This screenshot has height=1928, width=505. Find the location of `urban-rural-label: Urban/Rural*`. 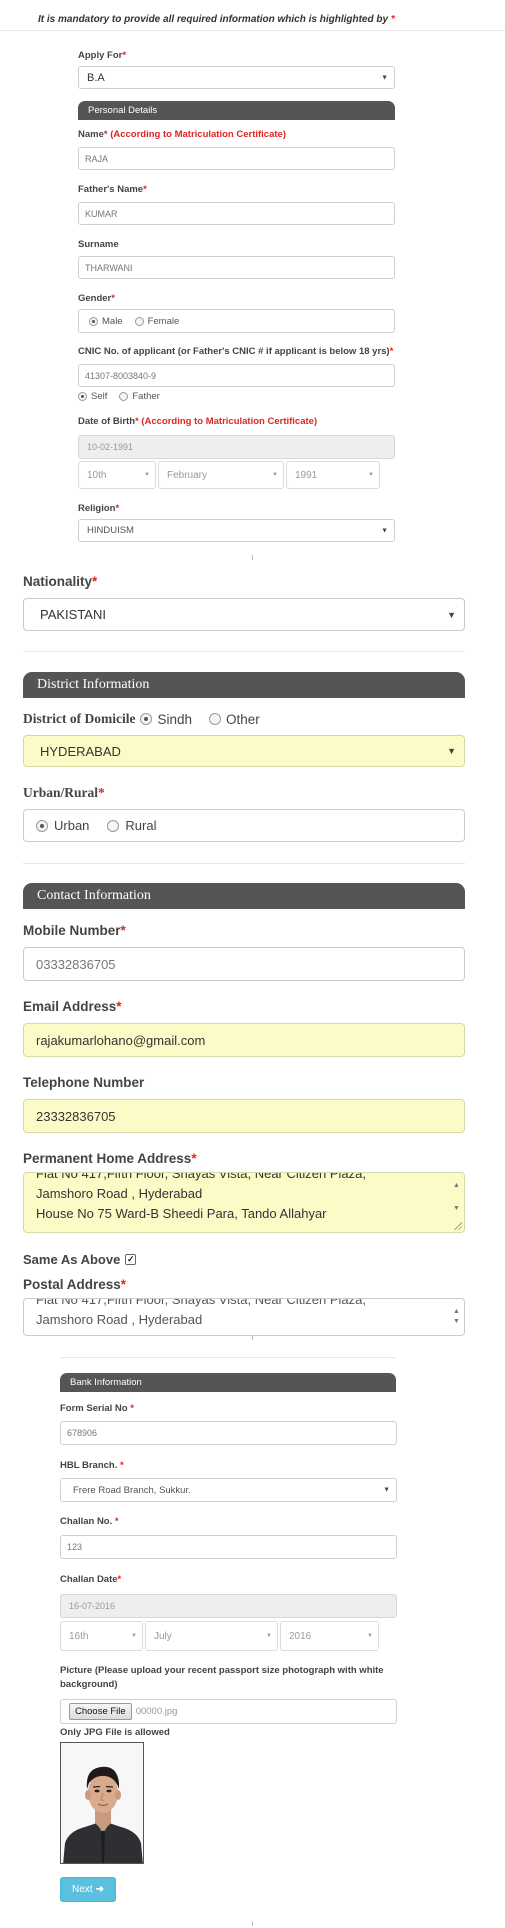

urban-rural-label: Urban/Rural* is located at coordinates (64, 792).